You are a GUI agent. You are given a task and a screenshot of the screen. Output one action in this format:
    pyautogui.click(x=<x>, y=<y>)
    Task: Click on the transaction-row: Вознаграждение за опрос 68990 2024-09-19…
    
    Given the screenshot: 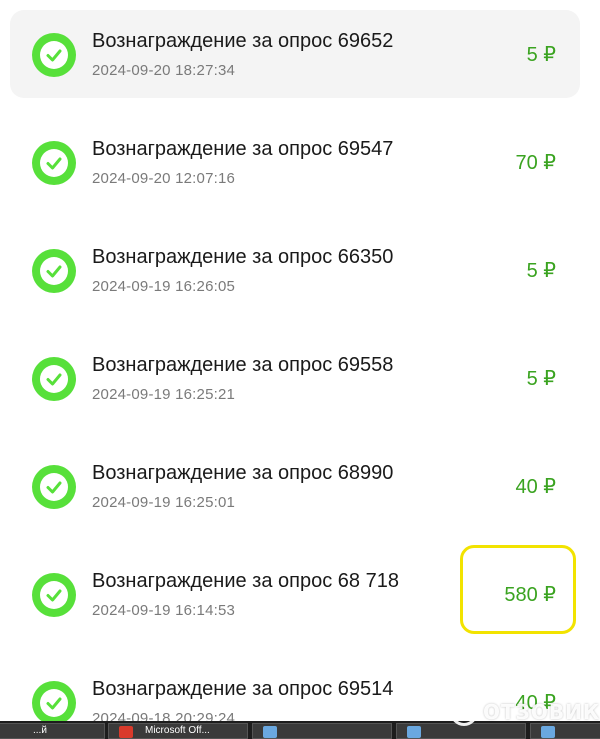 What is the action you would take?
    pyautogui.click(x=295, y=486)
    